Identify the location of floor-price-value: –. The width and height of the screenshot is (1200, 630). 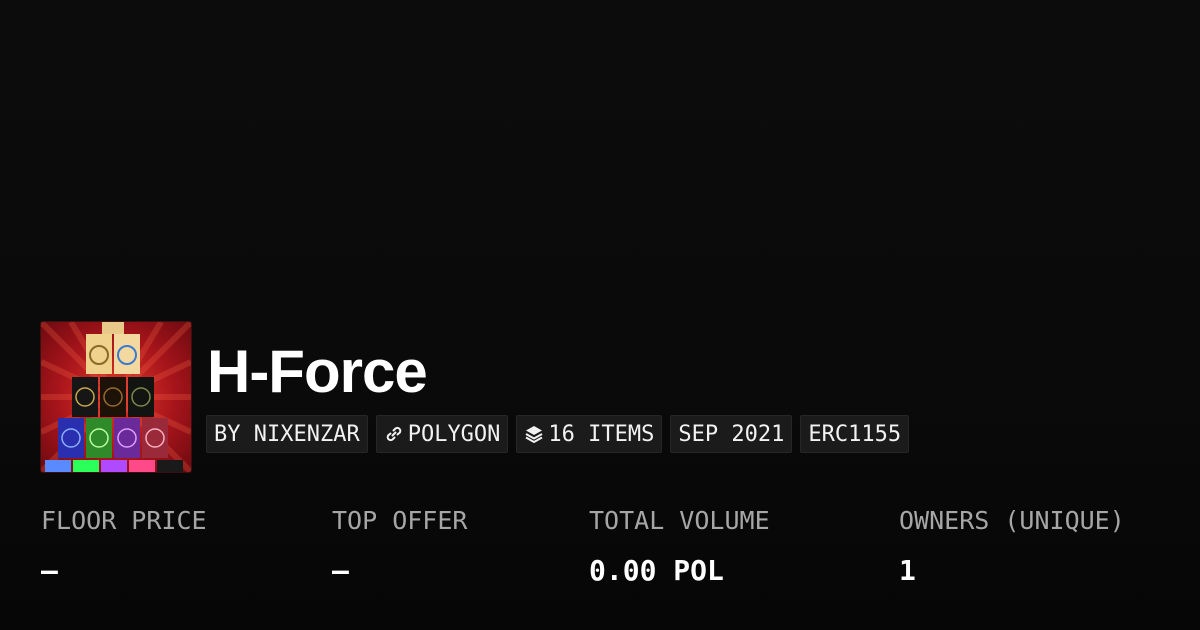
(49, 570).